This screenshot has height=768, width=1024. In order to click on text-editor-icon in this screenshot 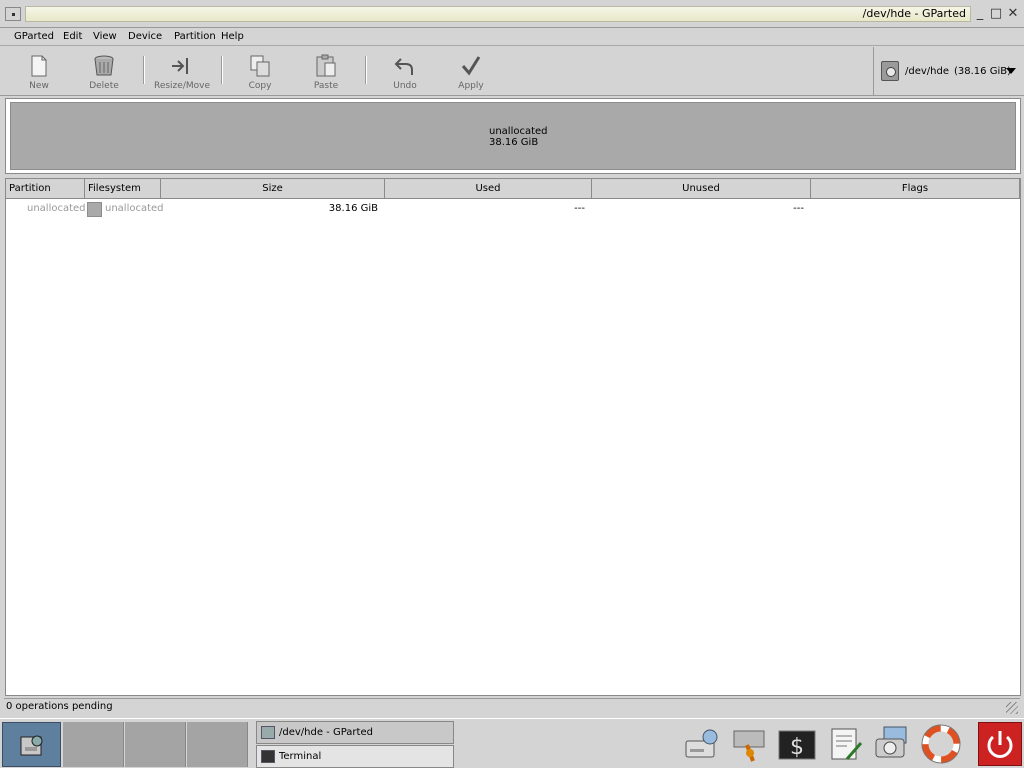, I will do `click(847, 744)`.